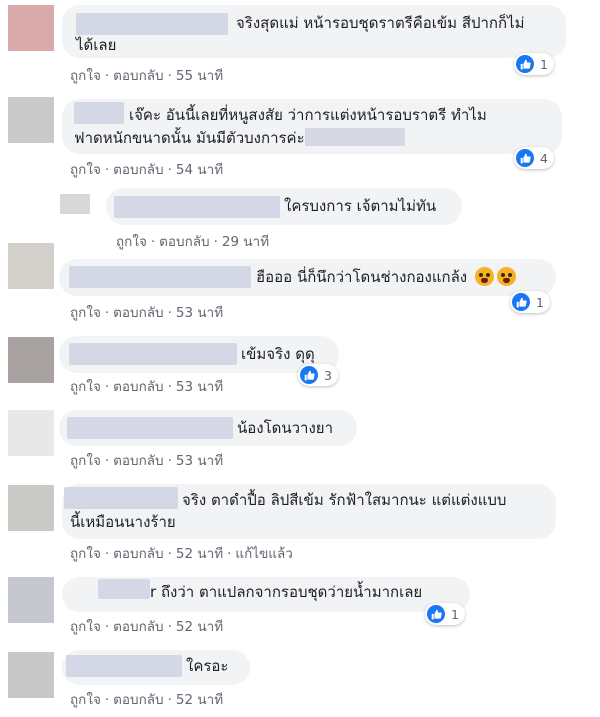  What do you see at coordinates (199, 76) in the screenshot?
I see `timestamp: 55 นาที` at bounding box center [199, 76].